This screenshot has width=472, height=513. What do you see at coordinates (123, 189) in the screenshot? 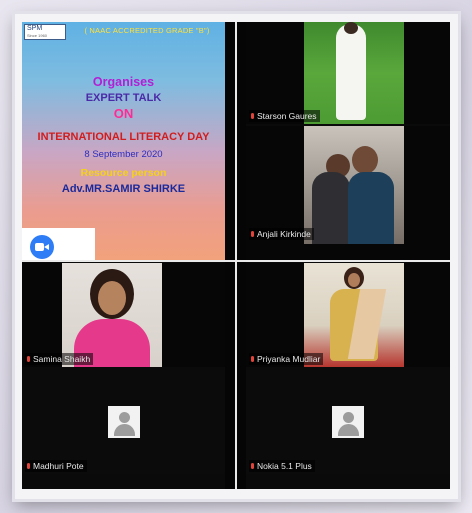
I see `speaker-name: Adv.MR.SAMIR SHIRKE` at bounding box center [123, 189].